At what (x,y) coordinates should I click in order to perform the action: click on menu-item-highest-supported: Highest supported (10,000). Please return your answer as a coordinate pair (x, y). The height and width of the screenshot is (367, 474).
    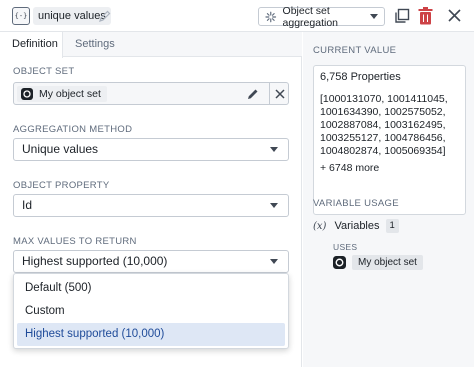
    Looking at the image, I should click on (151, 334).